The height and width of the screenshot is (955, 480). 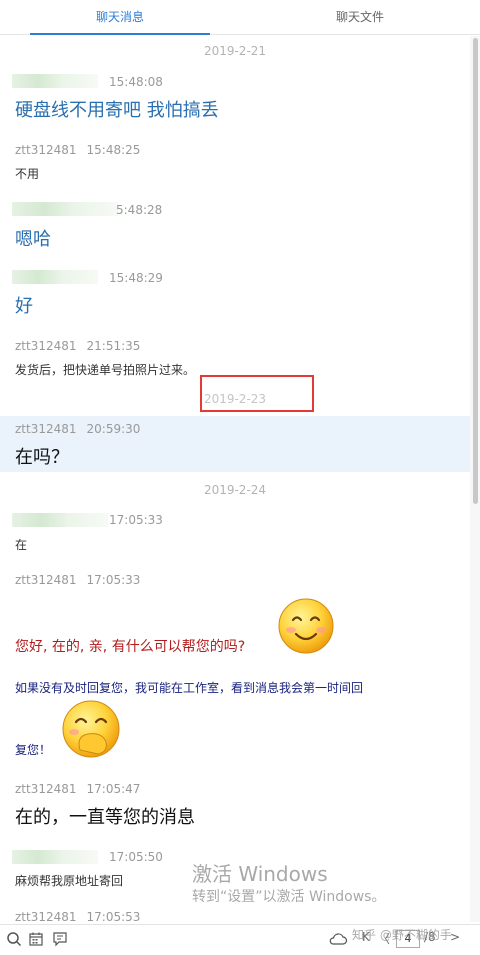 What do you see at coordinates (136, 857) in the screenshot?
I see `message-time: 17:05:50` at bounding box center [136, 857].